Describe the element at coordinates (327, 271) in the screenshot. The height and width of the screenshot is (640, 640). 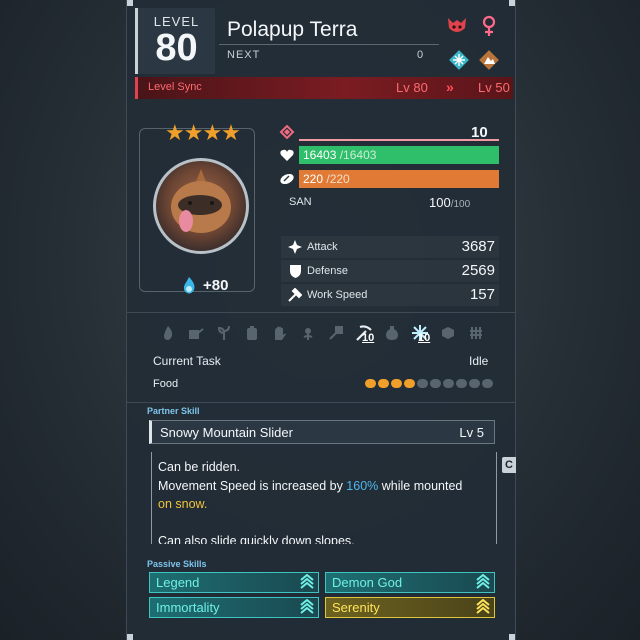
I see `defense-label: Defense` at that location.